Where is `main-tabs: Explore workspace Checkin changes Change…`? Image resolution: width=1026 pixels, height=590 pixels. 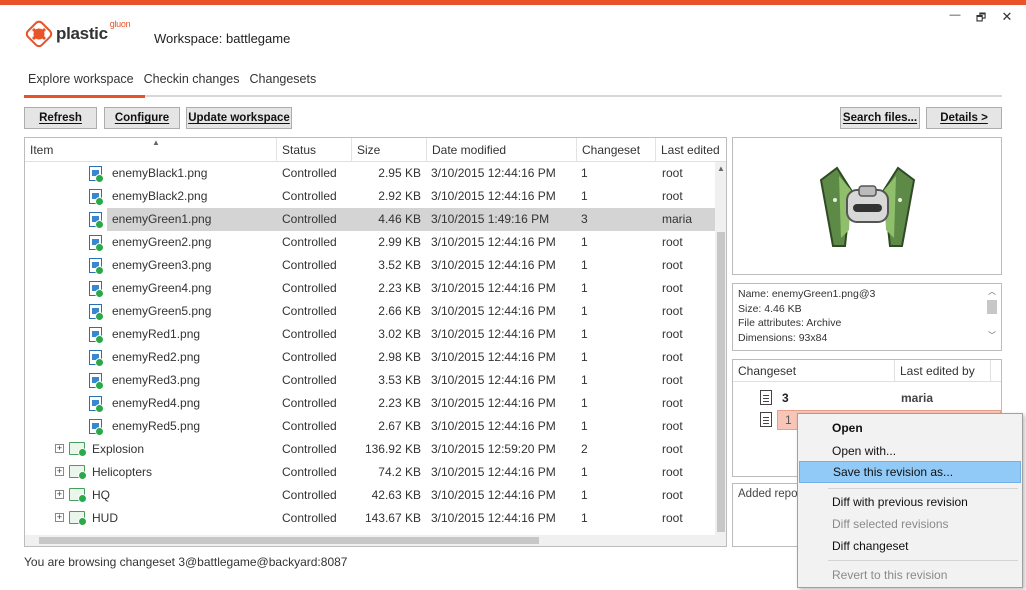
main-tabs: Explore workspace Checkin changes Change… is located at coordinates (173, 81).